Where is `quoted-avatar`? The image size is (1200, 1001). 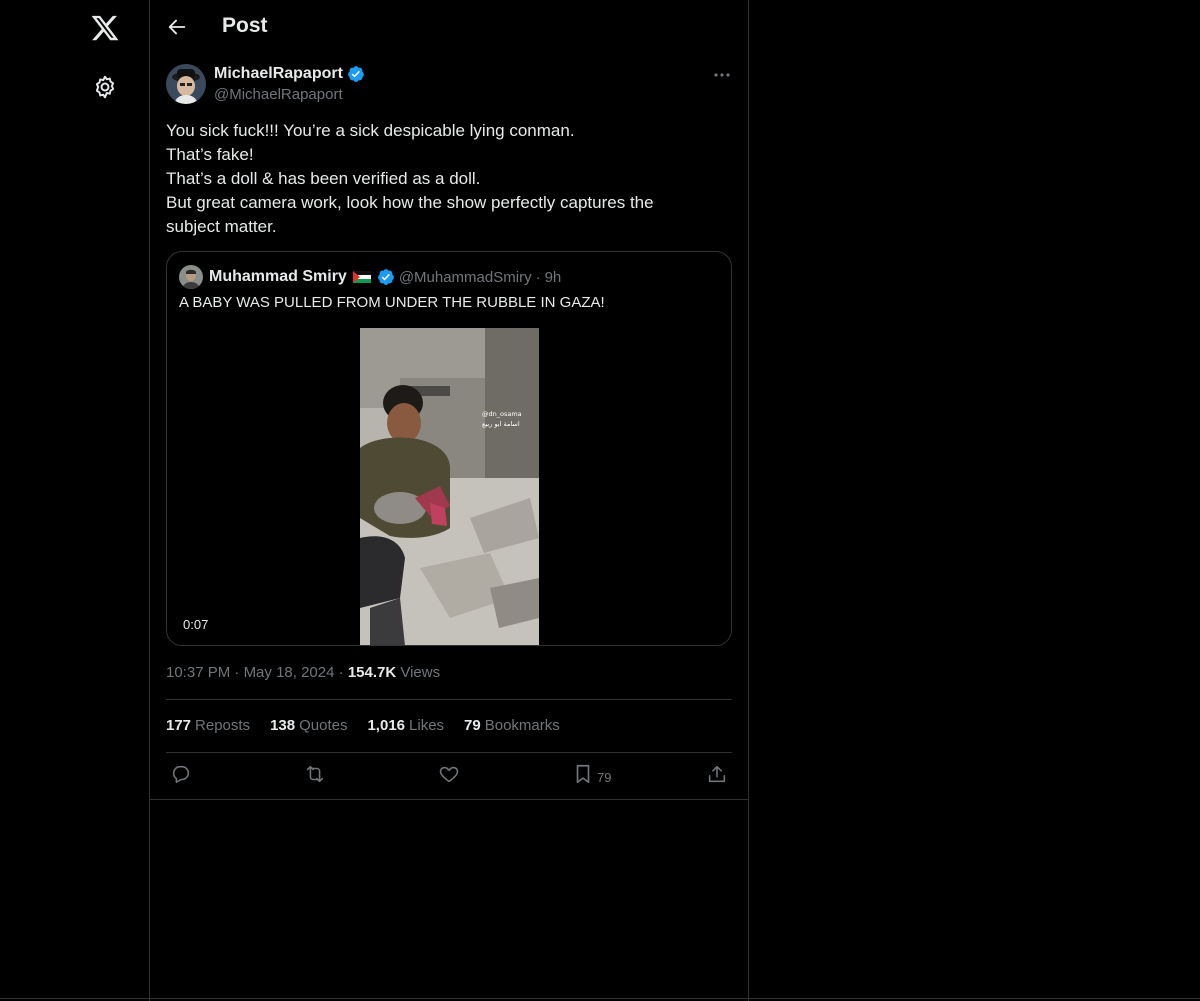 quoted-avatar is located at coordinates (191, 277).